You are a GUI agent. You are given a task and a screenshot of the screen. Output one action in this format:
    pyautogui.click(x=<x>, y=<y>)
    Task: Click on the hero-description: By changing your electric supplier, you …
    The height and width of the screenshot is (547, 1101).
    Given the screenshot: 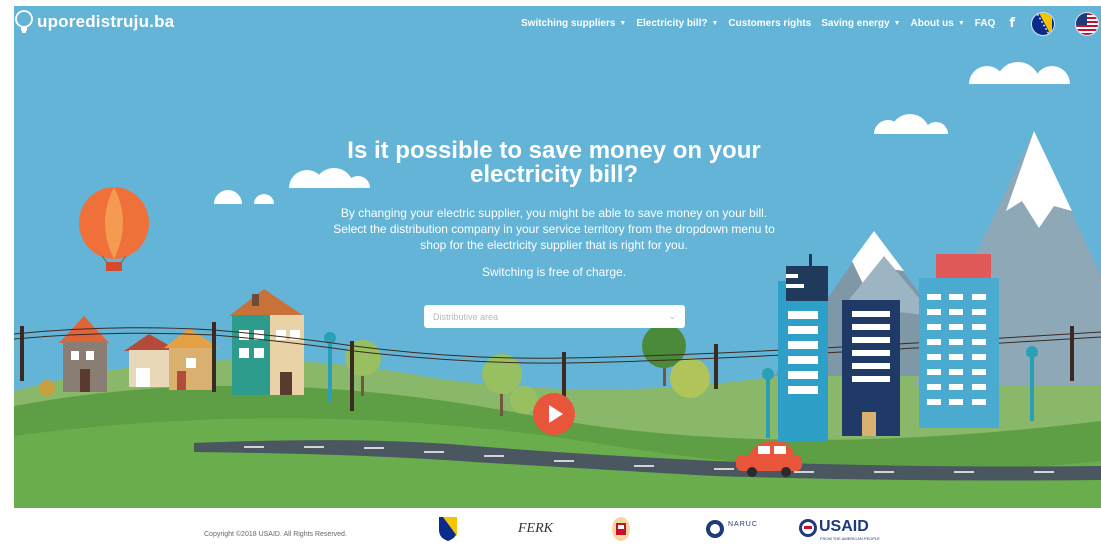 What is the action you would take?
    pyautogui.click(x=554, y=229)
    